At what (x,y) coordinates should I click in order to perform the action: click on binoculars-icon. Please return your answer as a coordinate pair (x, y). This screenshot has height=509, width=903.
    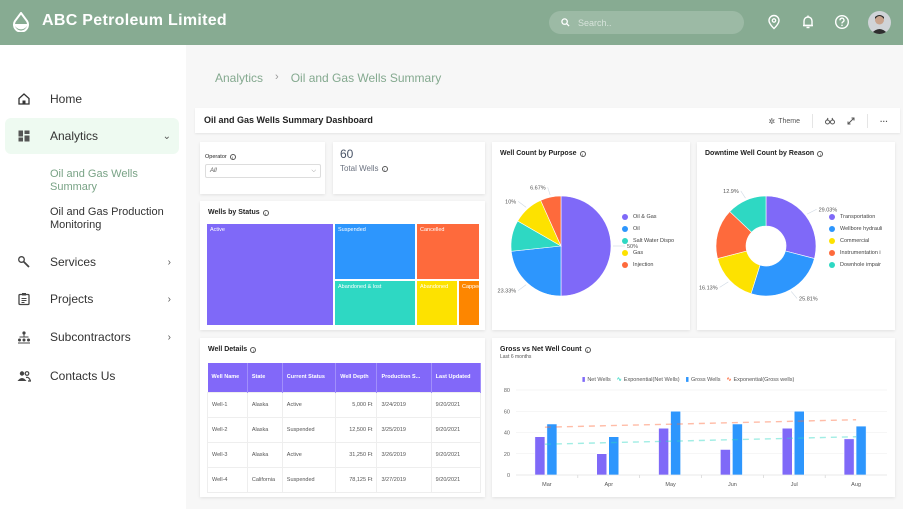
    Looking at the image, I should click on (830, 121).